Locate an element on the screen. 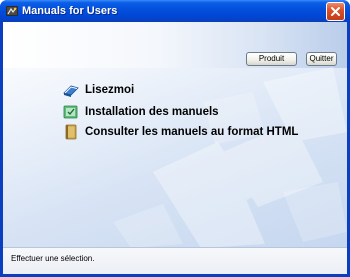 This screenshot has height=277, width=350. status-bar: Effectuer une sélection. is located at coordinates (175, 261).